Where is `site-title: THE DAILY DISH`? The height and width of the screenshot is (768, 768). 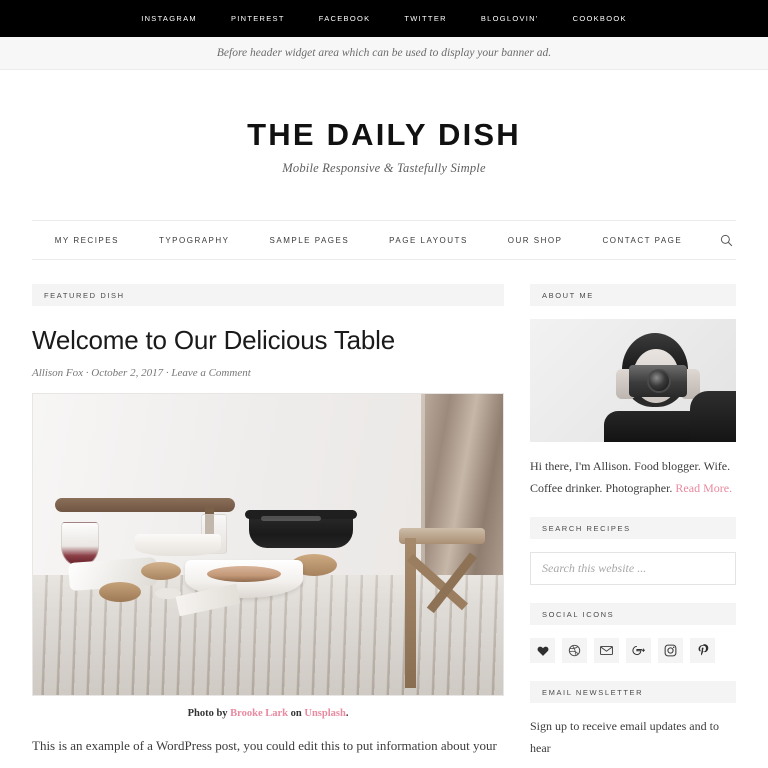
site-title: THE DAILY DISH is located at coordinates (384, 134).